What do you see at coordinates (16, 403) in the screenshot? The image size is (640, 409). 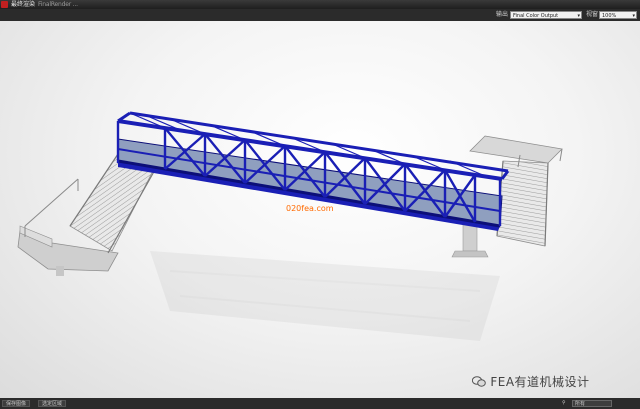 I see `save-image-button: 保存图像` at bounding box center [16, 403].